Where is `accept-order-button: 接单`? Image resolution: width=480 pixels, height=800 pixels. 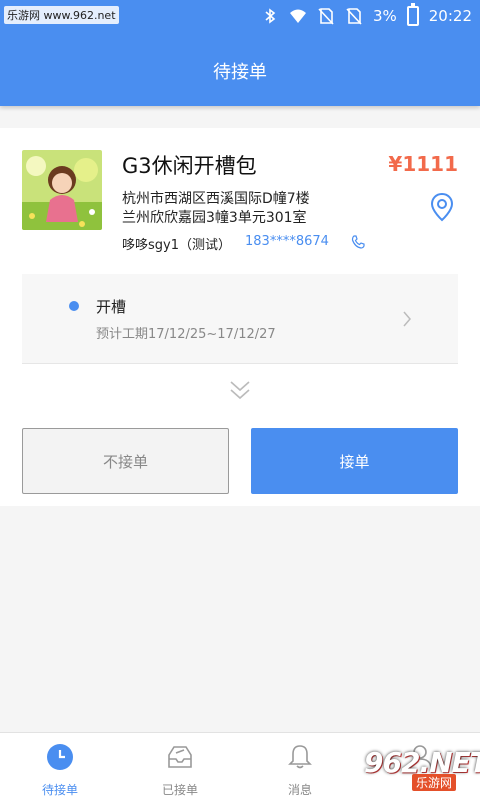
accept-order-button: 接单 is located at coordinates (354, 461).